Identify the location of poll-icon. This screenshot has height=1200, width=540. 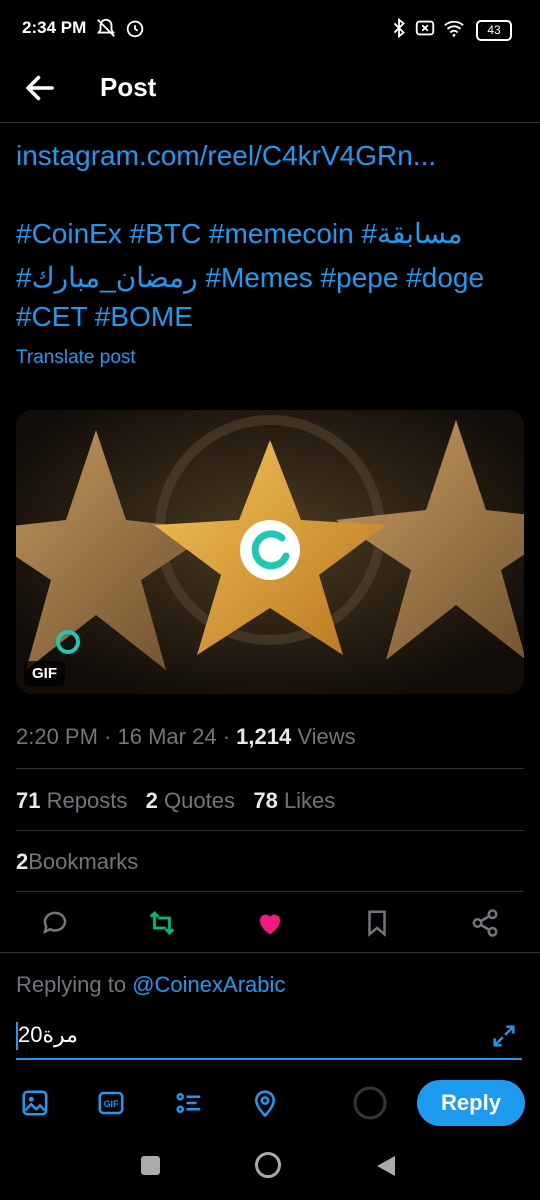
(189, 1103).